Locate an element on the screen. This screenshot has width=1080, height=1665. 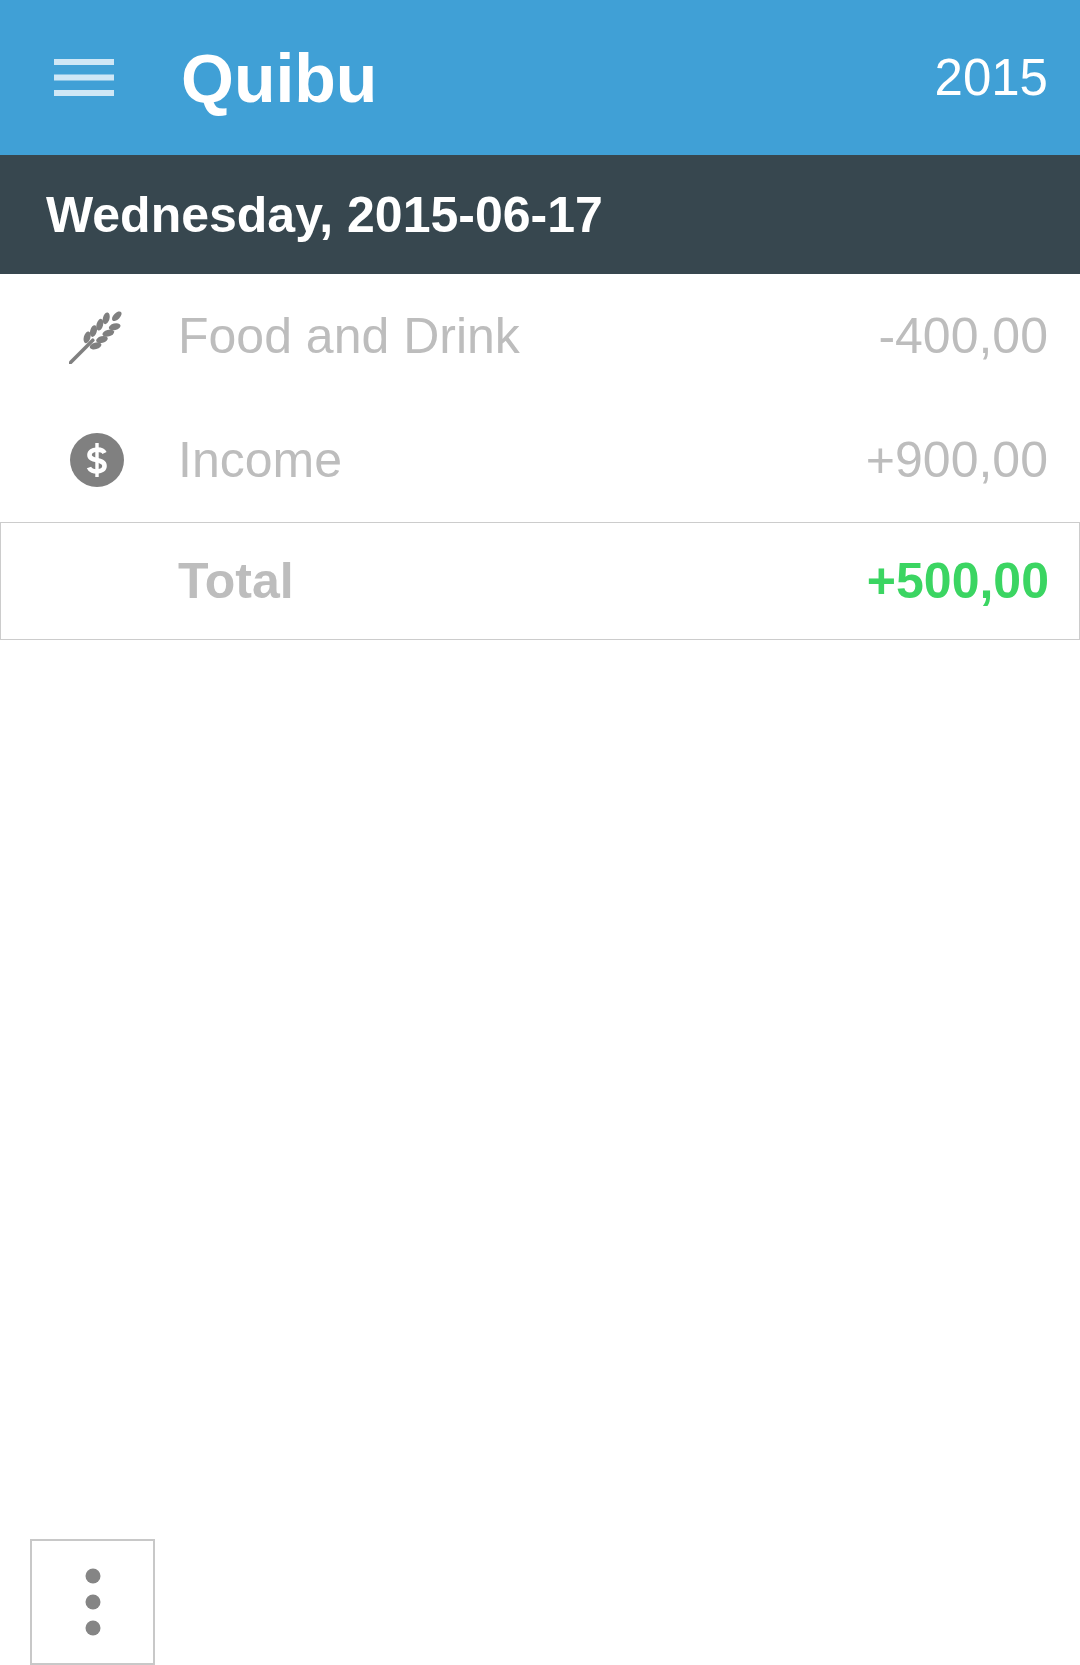
category-label: Food and Drink is located at coordinates (349, 336).